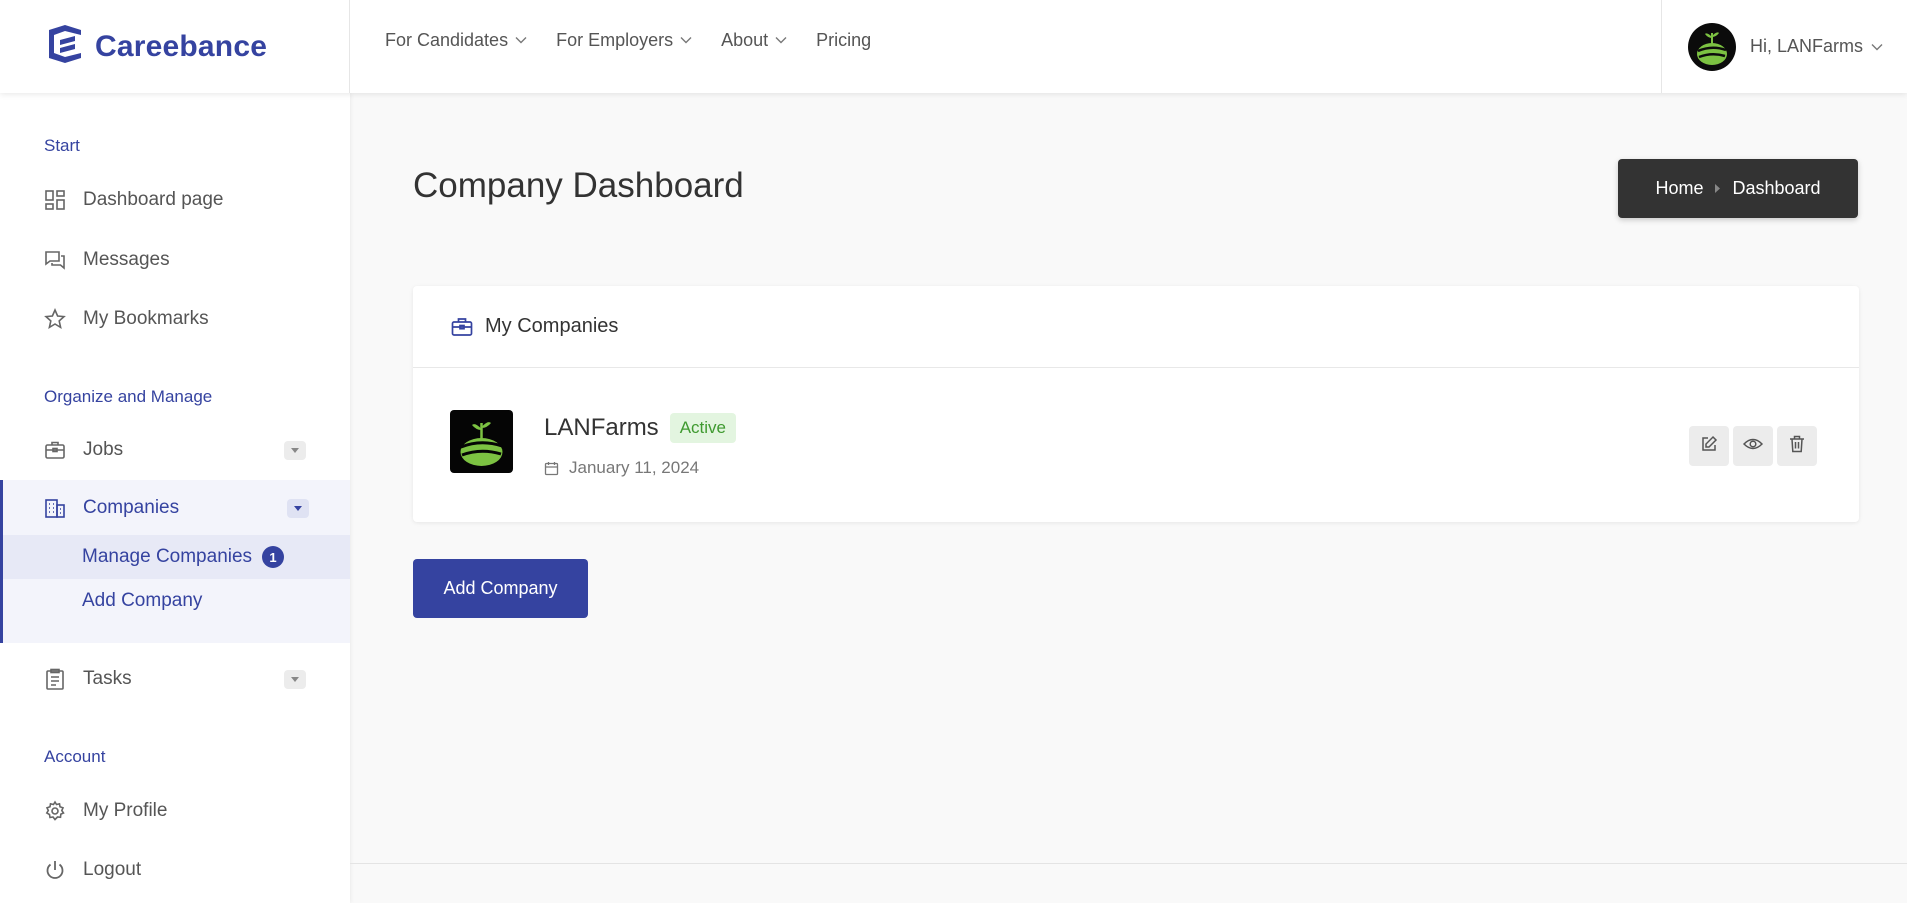 This screenshot has height=903, width=1907. What do you see at coordinates (146, 318) in the screenshot?
I see `sidebar-item-label: My Bookmarks` at bounding box center [146, 318].